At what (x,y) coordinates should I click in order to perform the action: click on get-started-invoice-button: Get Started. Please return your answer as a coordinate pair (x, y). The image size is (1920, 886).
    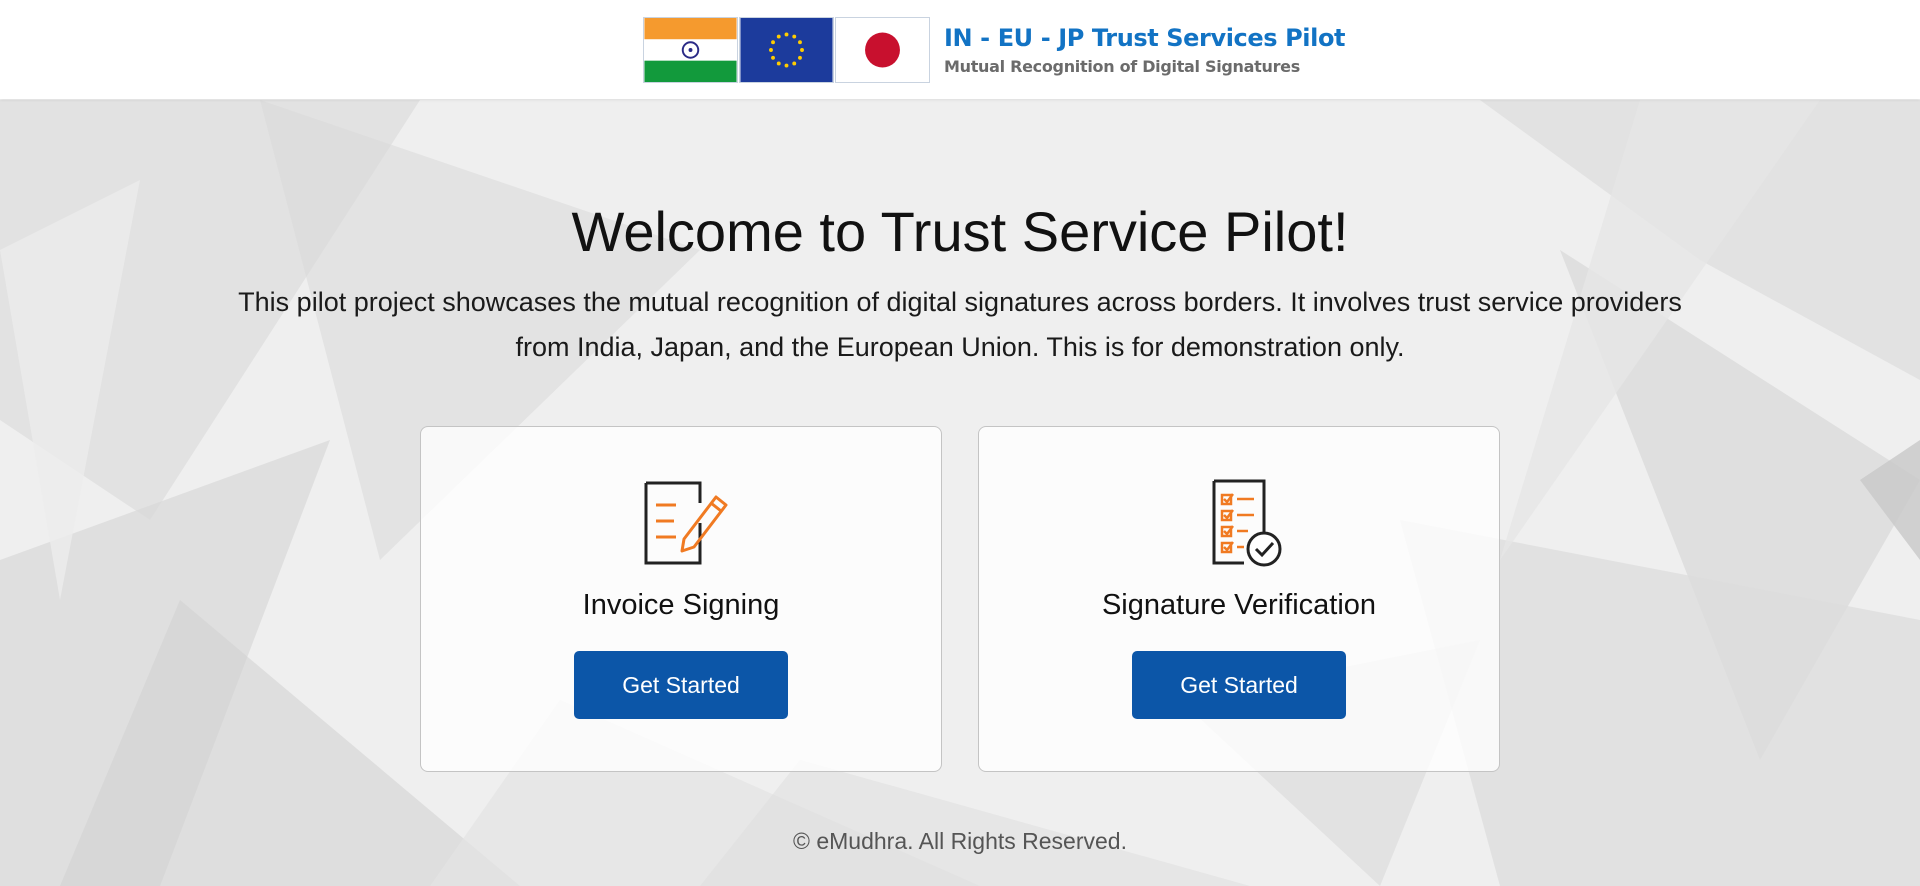
    Looking at the image, I should click on (681, 685).